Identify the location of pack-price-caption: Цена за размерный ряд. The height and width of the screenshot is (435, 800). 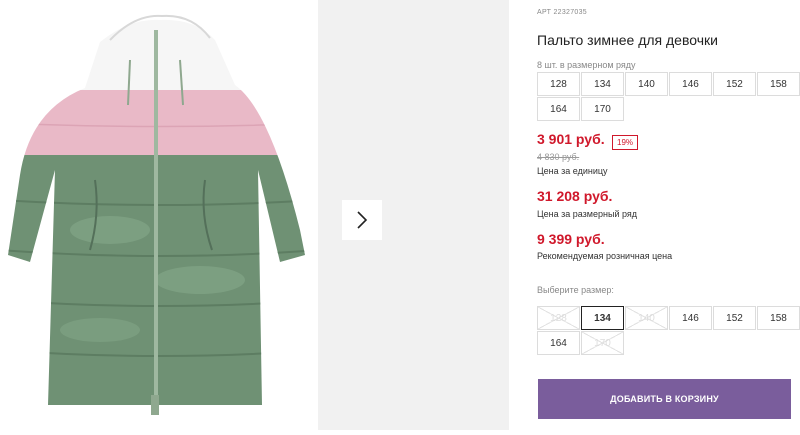
(587, 214).